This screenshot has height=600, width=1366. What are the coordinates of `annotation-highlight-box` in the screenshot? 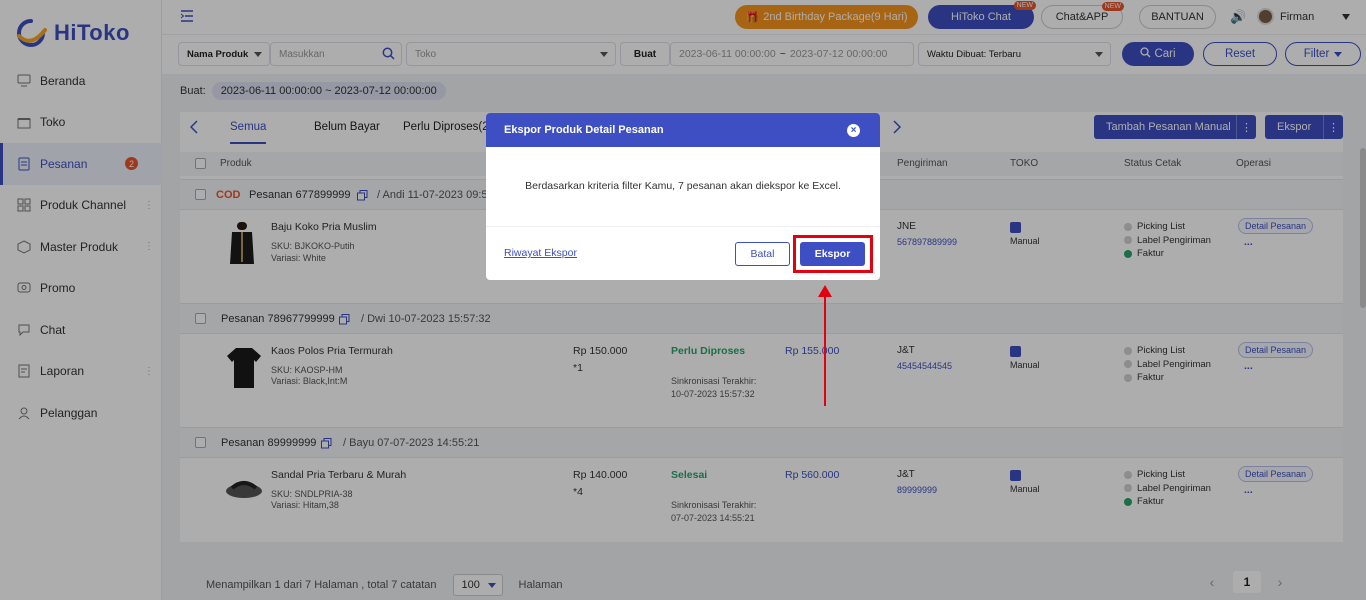 It's located at (833, 254).